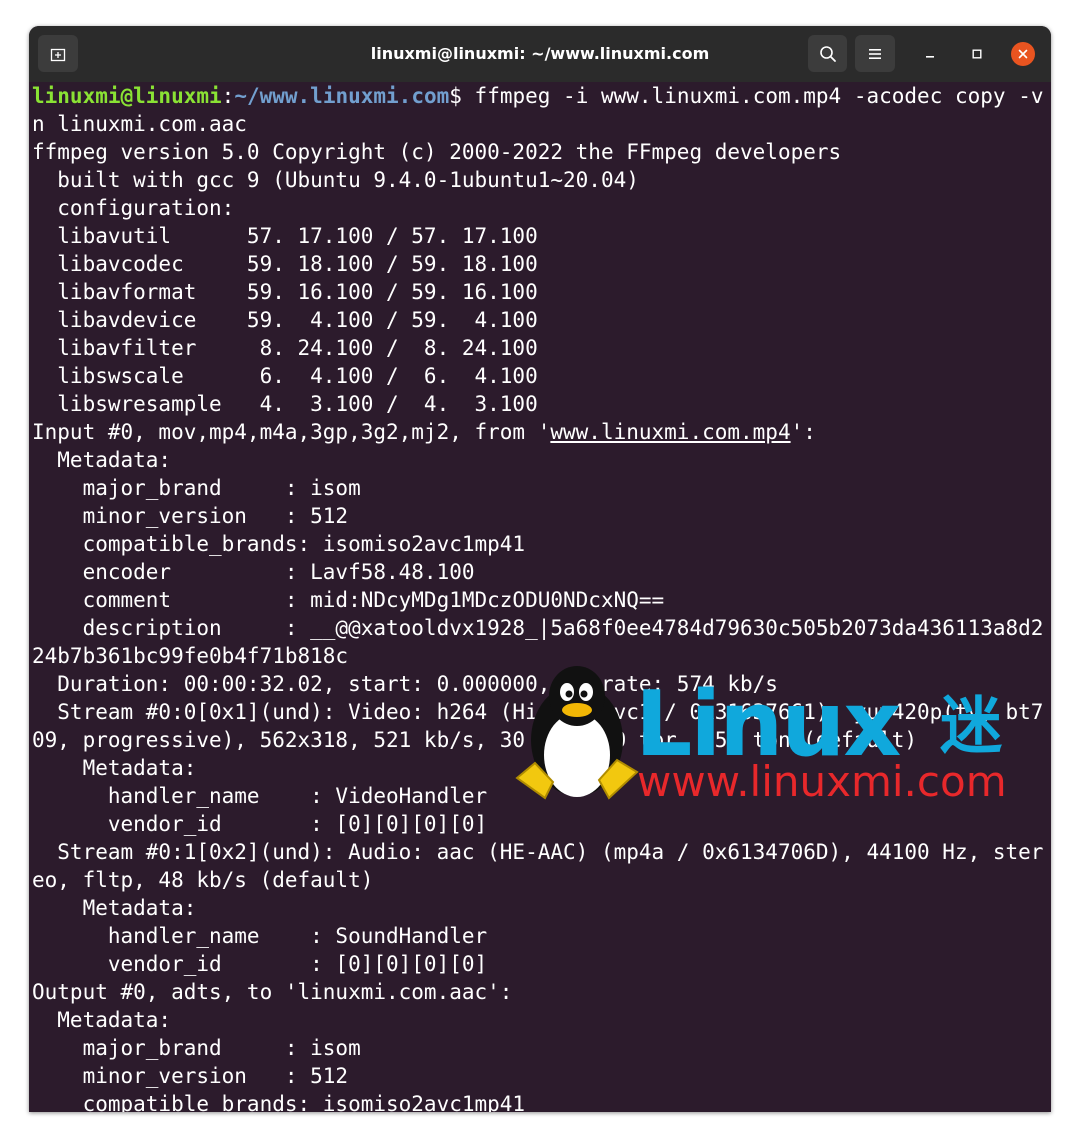  I want to click on maximize-icon, so click(977, 54).